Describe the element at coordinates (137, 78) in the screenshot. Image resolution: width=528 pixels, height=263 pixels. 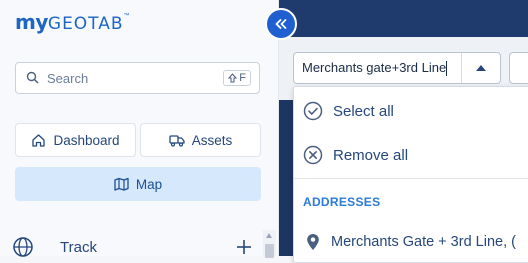
I see `search-input: Search F` at that location.